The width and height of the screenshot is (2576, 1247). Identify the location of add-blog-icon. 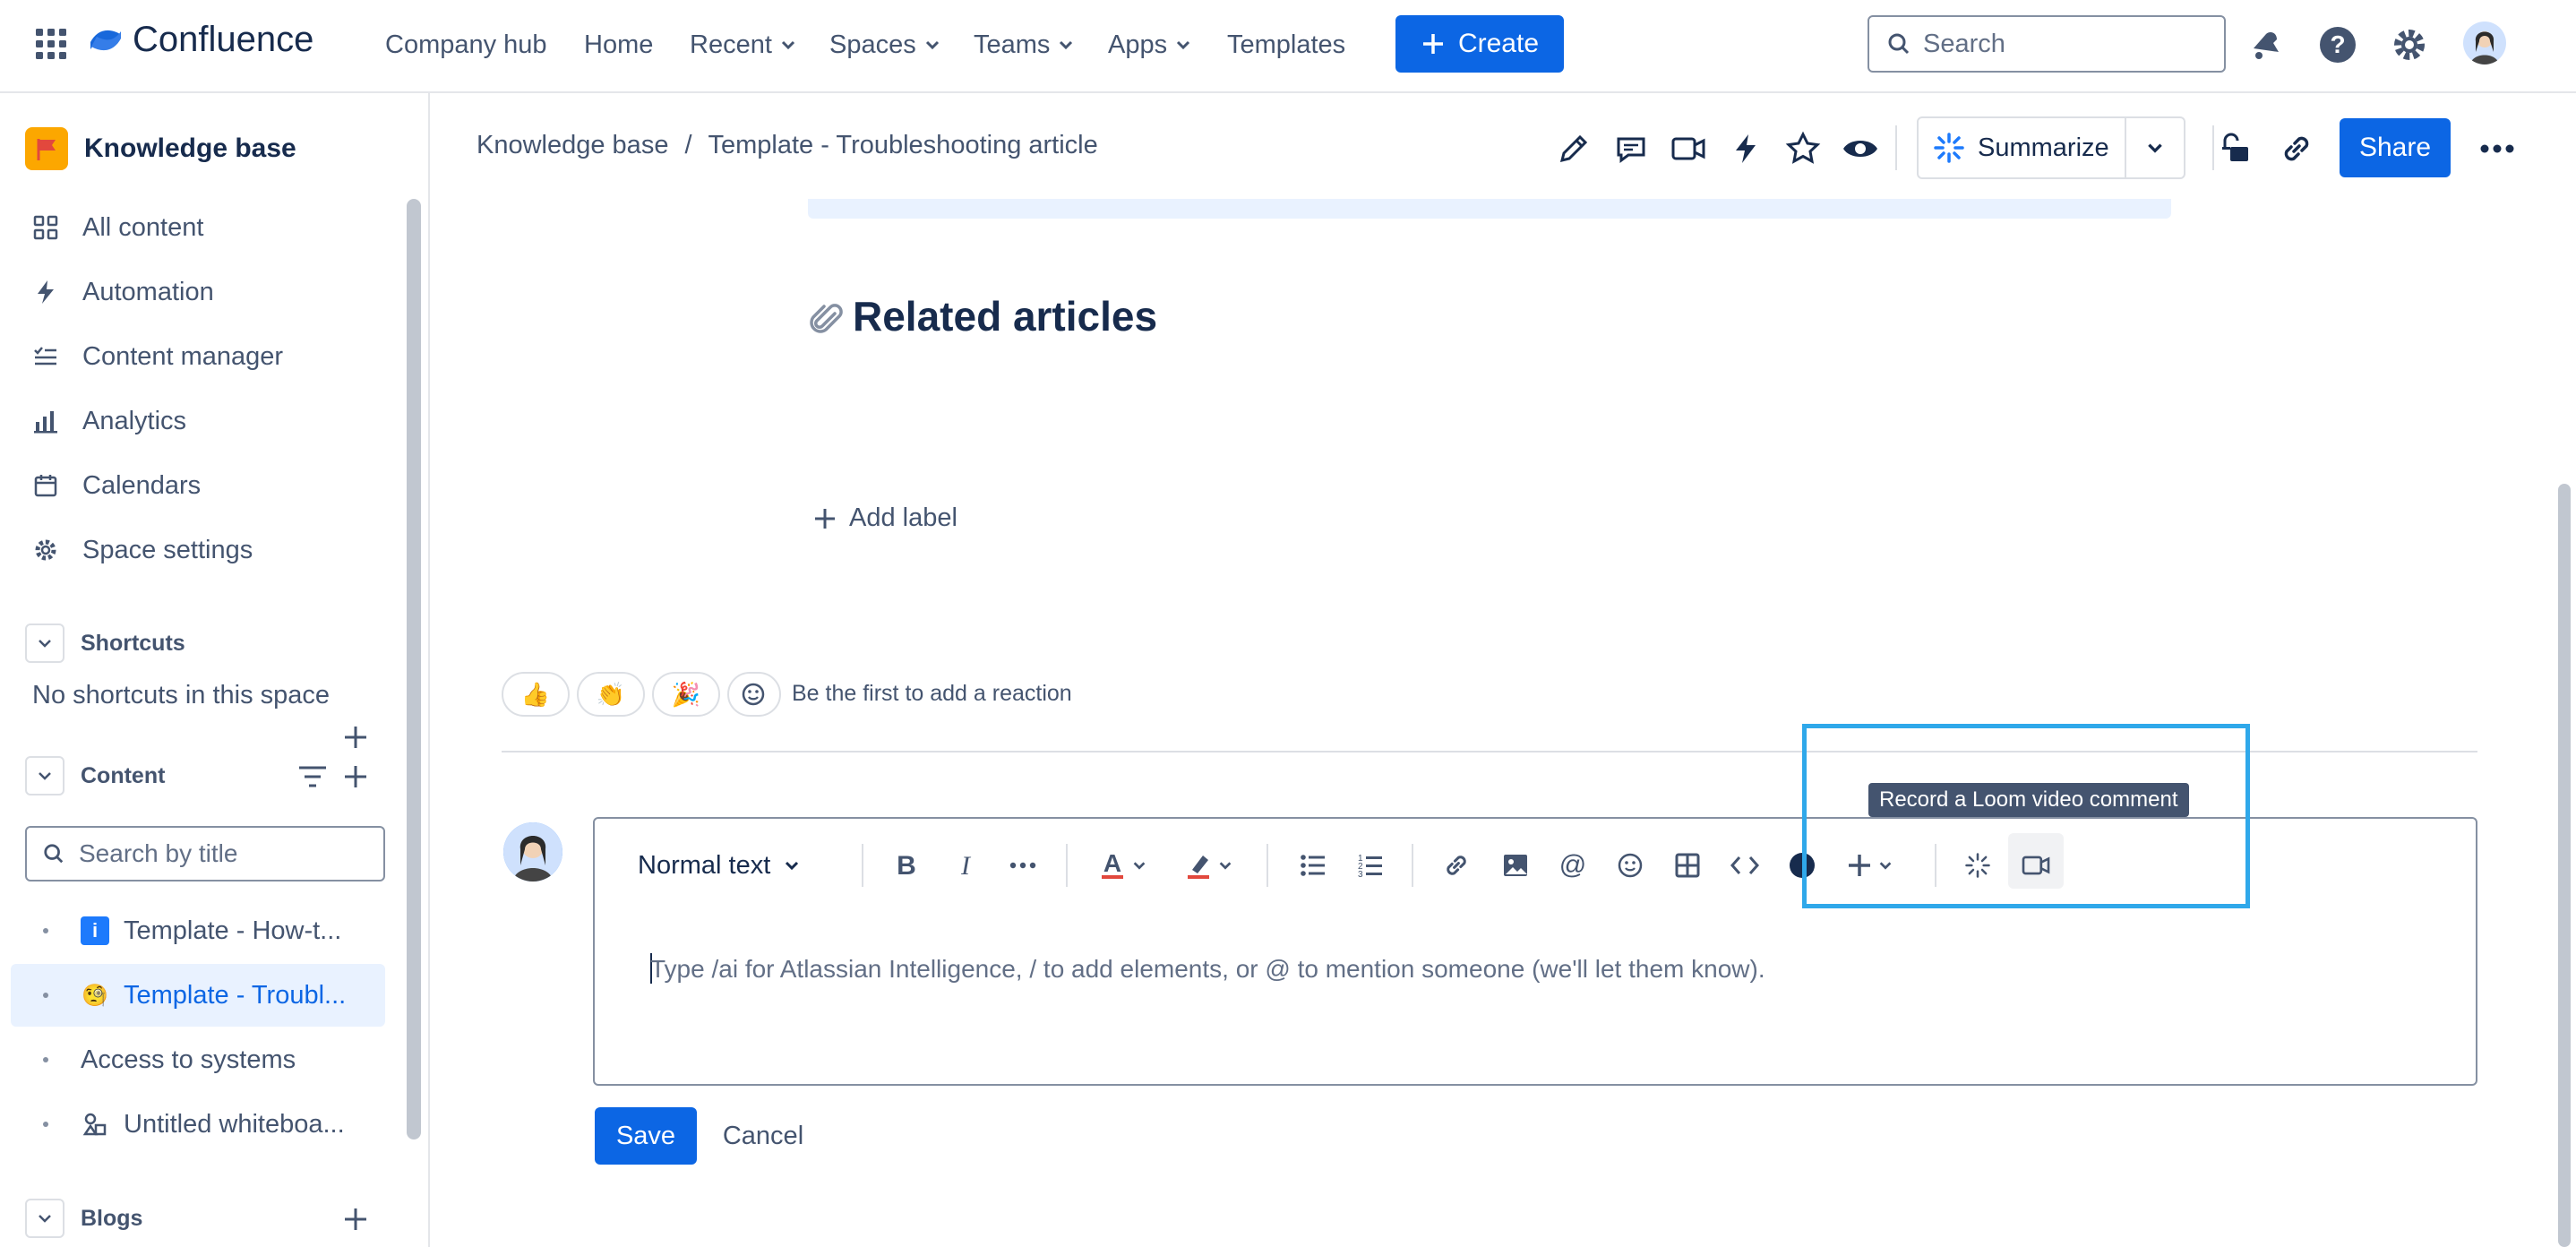
(355, 1219).